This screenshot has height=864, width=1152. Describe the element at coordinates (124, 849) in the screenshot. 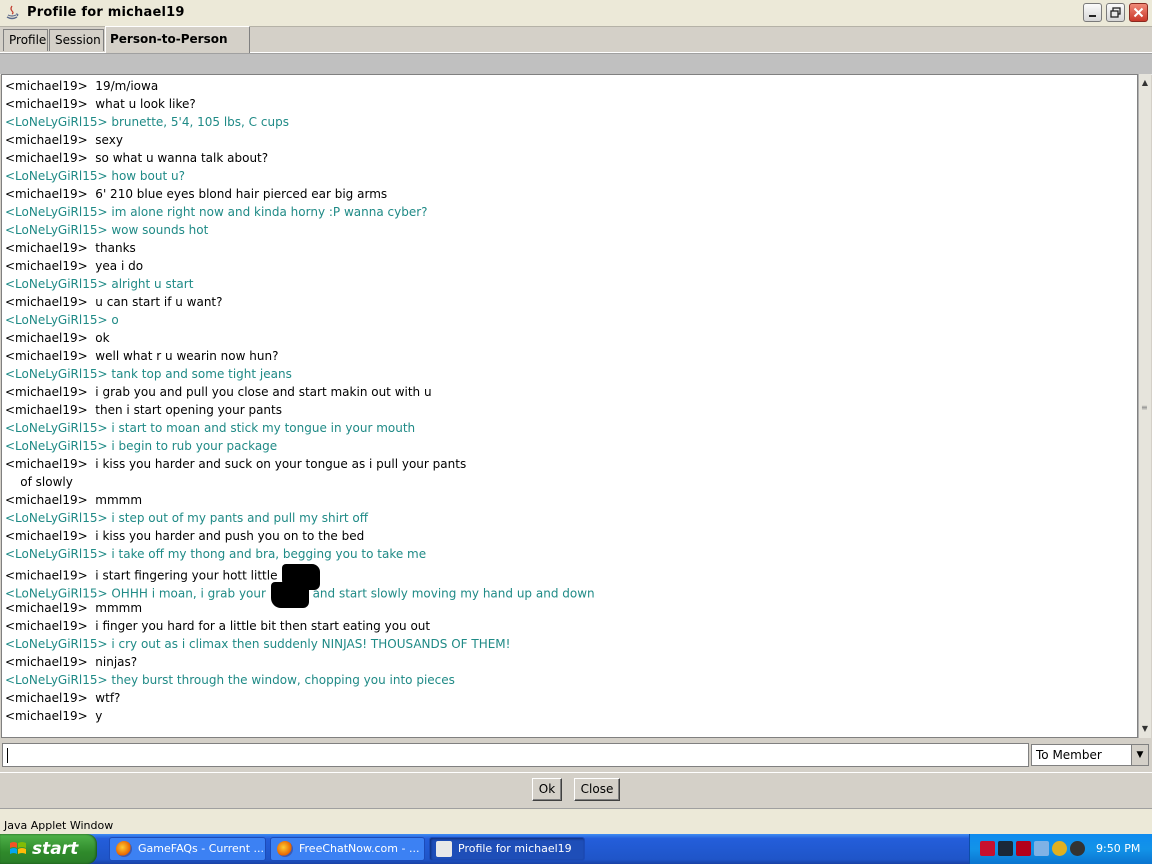

I see `firefox-icon` at that location.